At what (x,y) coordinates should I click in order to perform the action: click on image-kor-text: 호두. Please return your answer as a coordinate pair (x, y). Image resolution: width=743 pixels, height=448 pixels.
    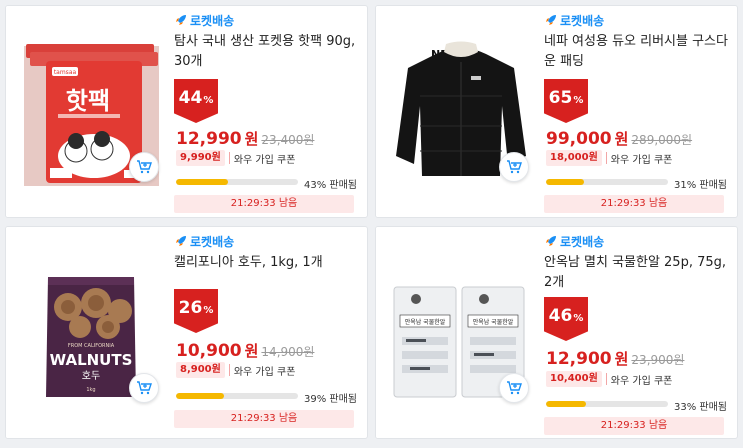
    Looking at the image, I should click on (91, 376).